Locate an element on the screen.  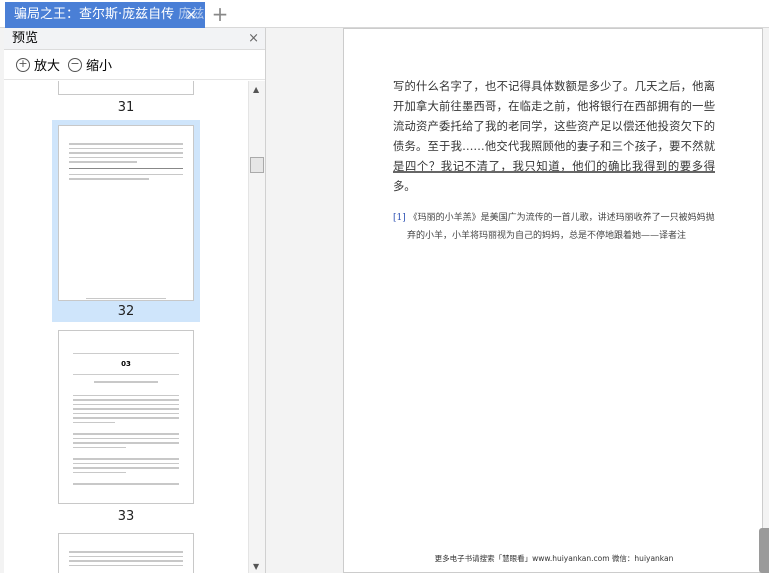
page-number: 32 is located at coordinates (126, 311).